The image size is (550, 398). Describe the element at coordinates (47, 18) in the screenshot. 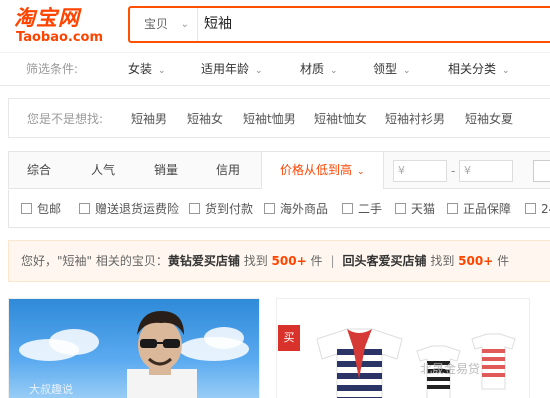

I see `logo-text-cn: 淘宝网` at that location.